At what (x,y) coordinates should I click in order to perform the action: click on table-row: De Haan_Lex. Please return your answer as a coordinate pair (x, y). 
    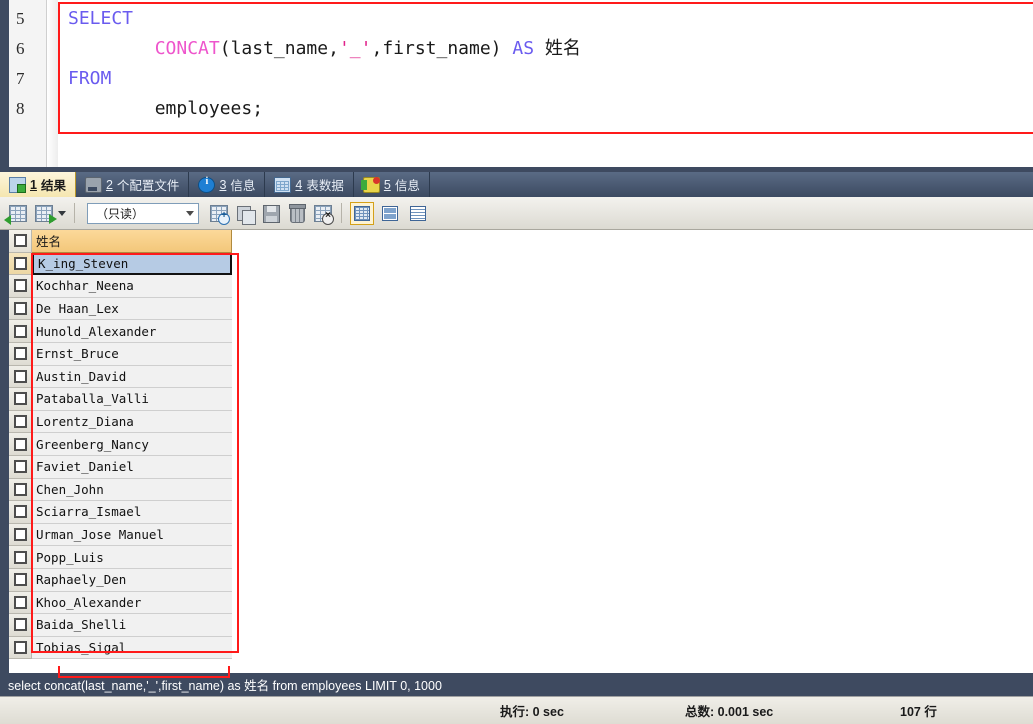
    Looking at the image, I should click on (521, 309).